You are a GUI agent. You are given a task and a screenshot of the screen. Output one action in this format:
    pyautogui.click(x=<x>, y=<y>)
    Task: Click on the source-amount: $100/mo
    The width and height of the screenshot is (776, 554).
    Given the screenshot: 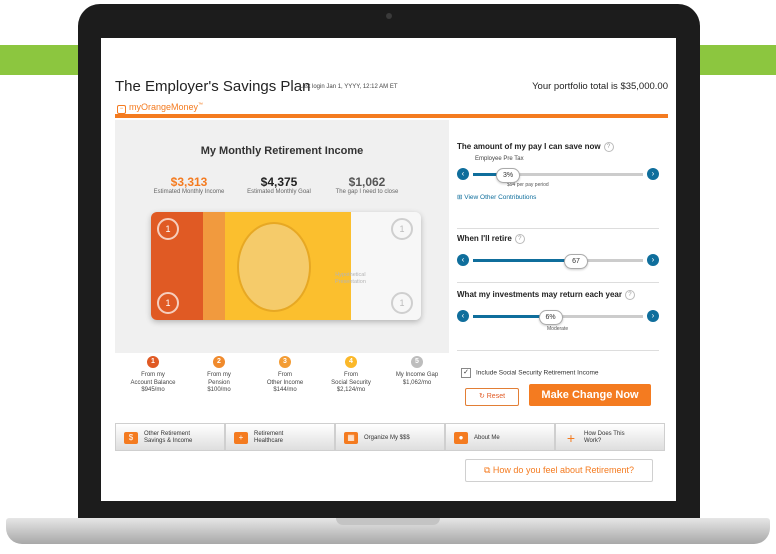 What is the action you would take?
    pyautogui.click(x=219, y=390)
    